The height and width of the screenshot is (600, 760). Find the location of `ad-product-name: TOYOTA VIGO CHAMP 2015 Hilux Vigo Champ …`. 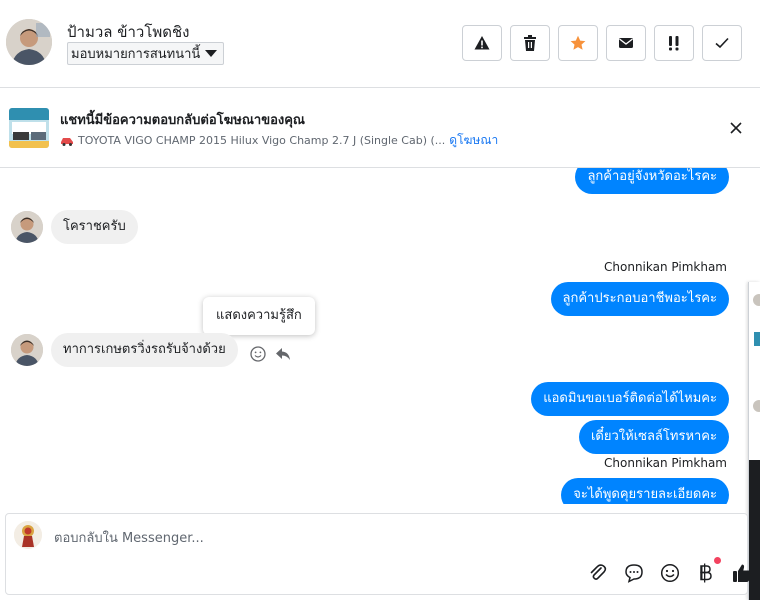

ad-product-name: TOYOTA VIGO CHAMP 2015 Hilux Vigo Champ … is located at coordinates (262, 140).